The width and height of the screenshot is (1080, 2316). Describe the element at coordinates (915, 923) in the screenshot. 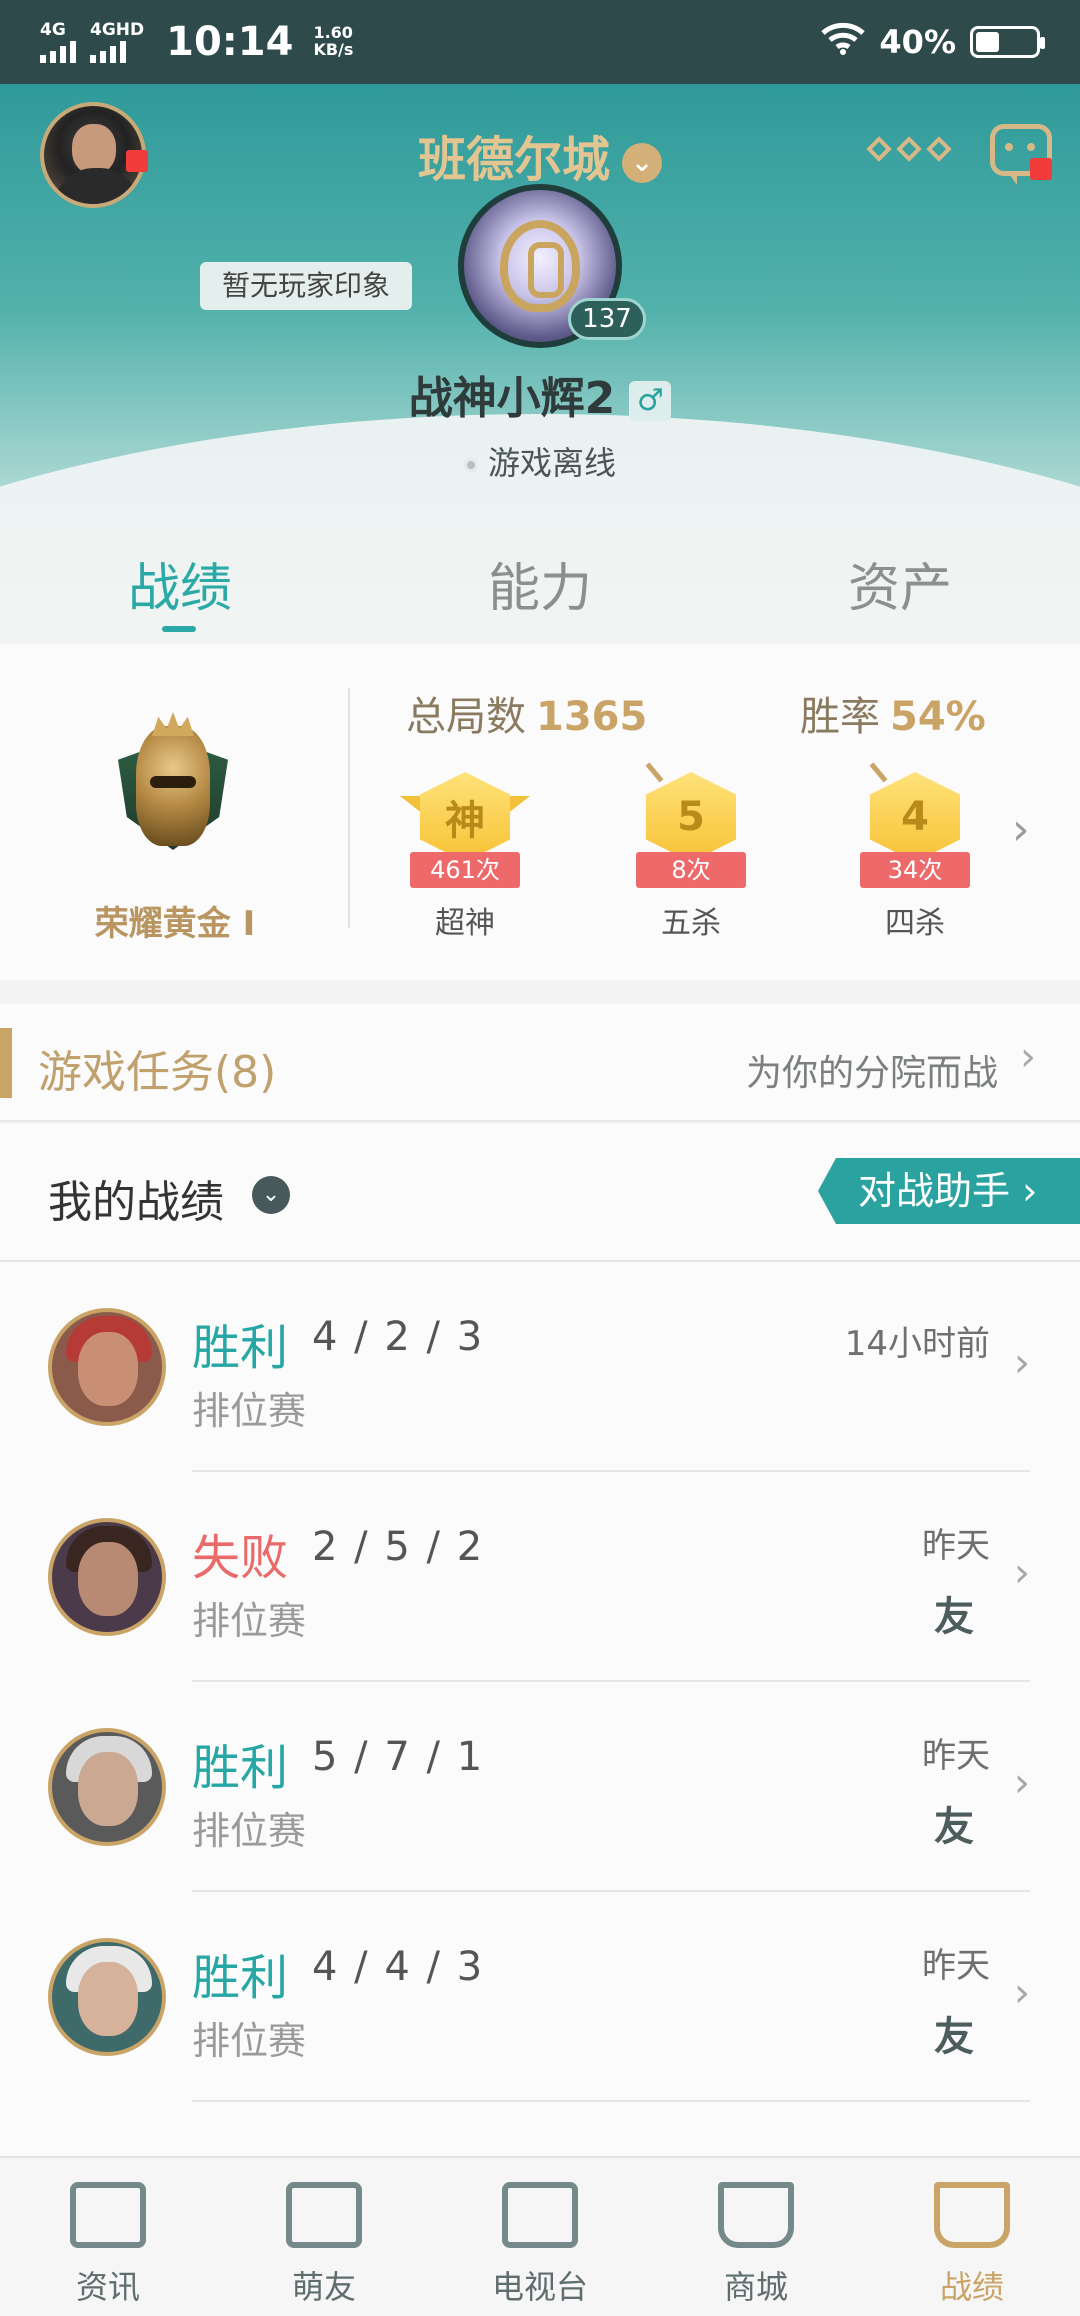

I see `badge-label: 四杀` at that location.